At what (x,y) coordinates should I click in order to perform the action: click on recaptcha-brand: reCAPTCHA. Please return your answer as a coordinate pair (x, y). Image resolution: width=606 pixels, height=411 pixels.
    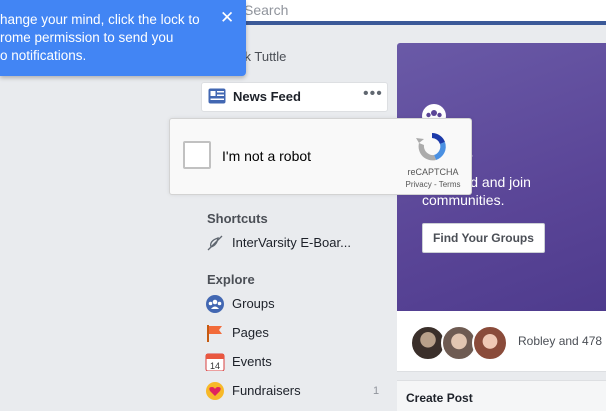
    Looking at the image, I should click on (433, 172).